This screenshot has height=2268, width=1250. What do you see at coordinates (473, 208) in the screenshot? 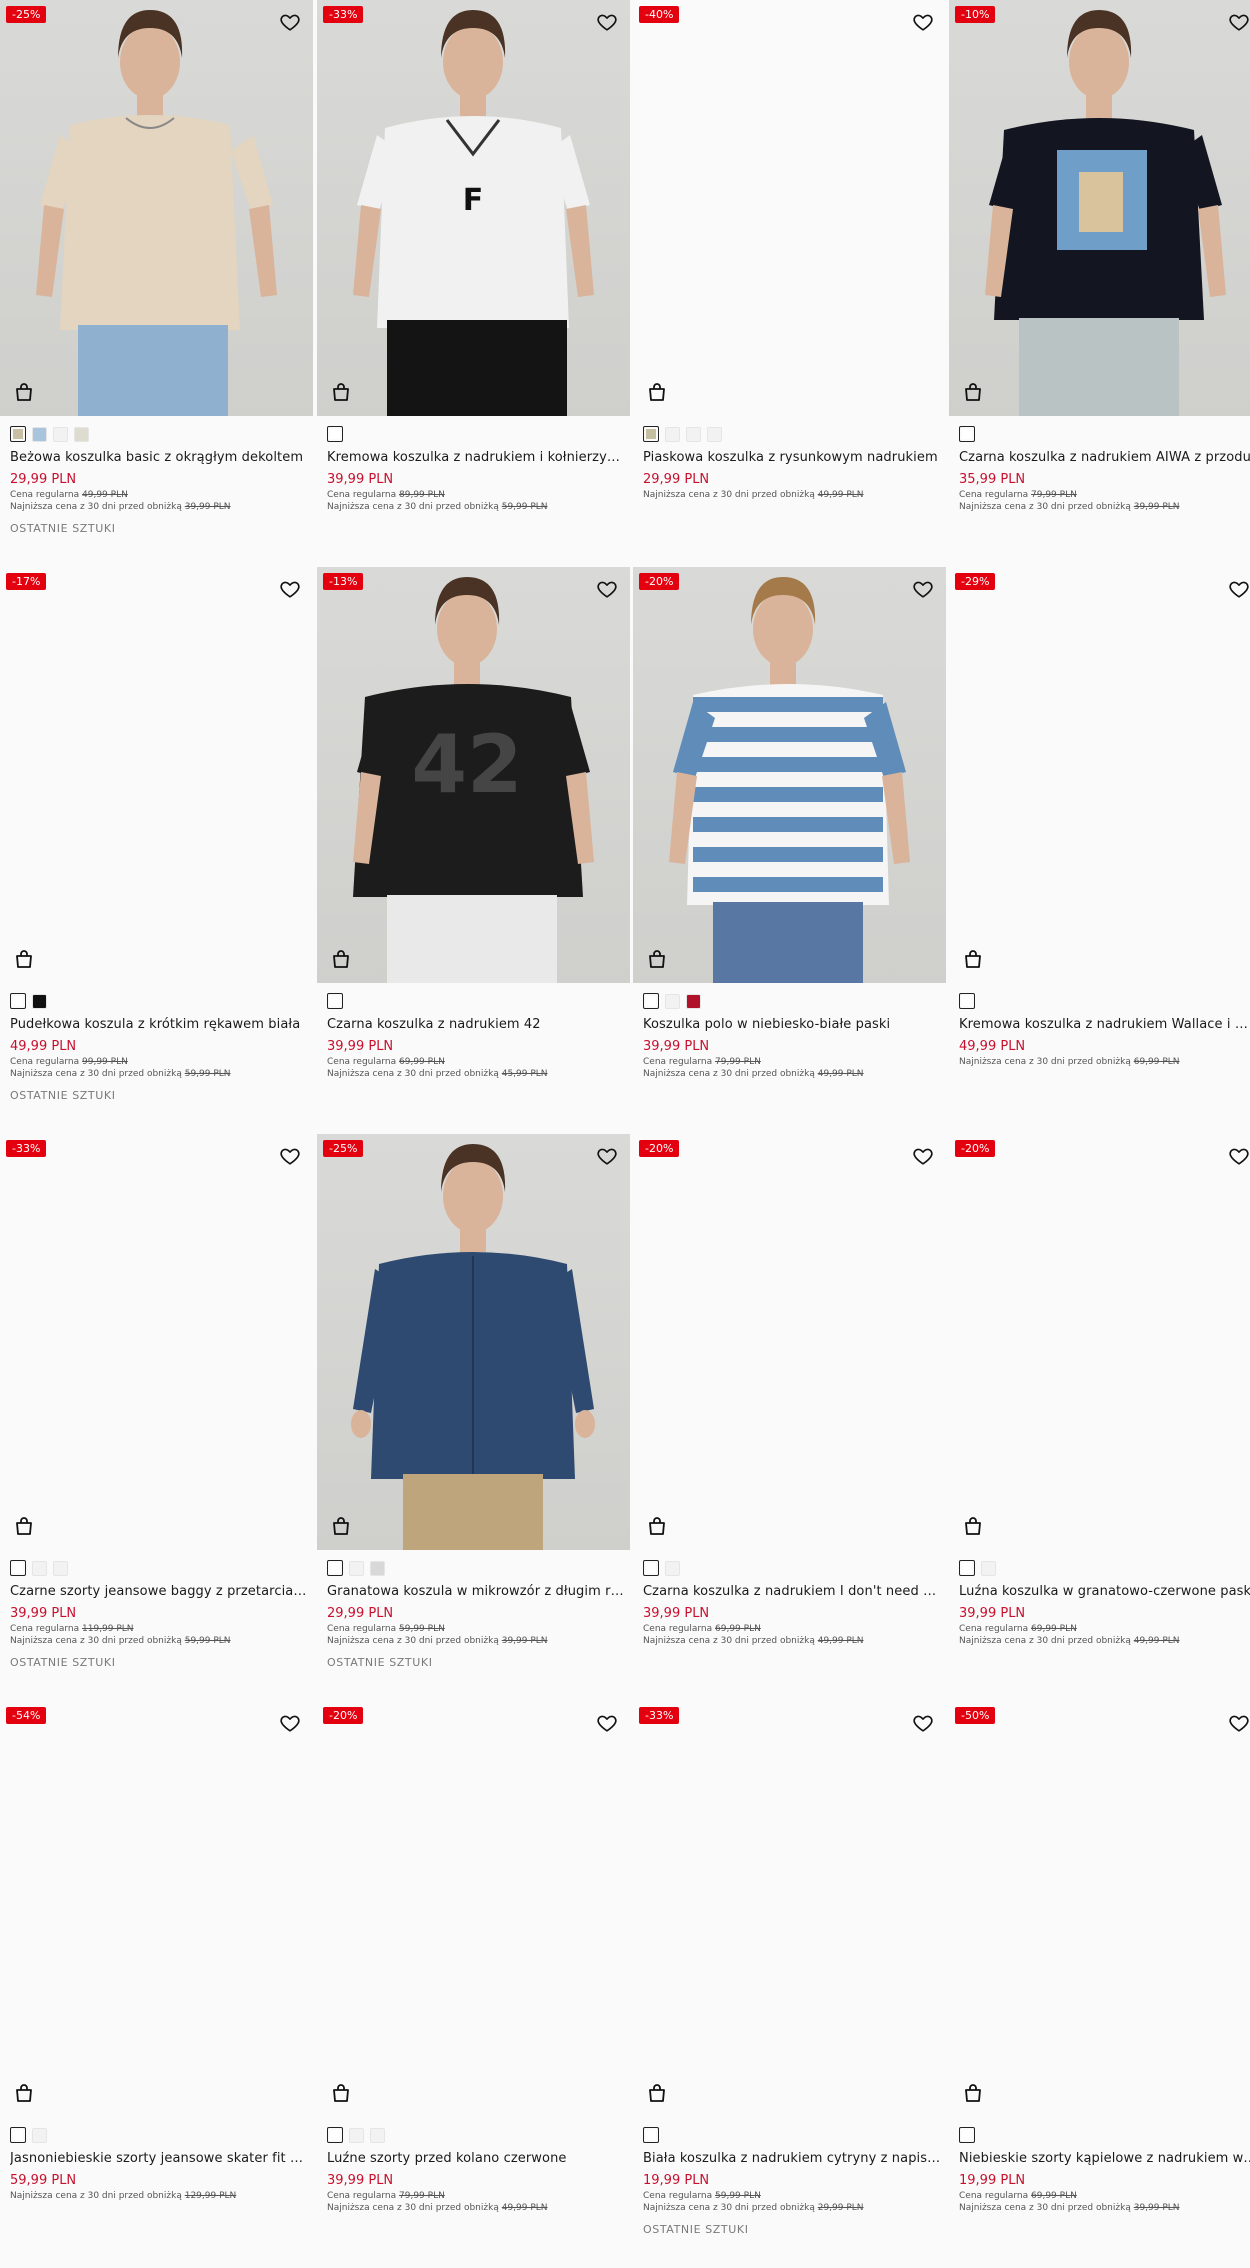
I see `product-image: F -33%` at bounding box center [473, 208].